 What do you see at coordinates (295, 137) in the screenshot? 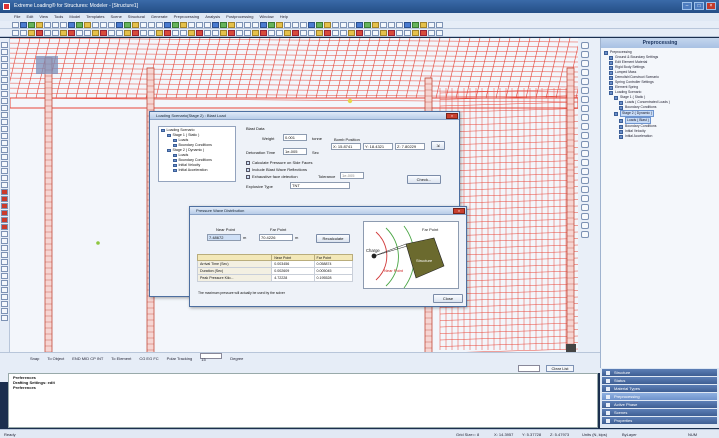
I see `weight-input: 0.001` at bounding box center [295, 137].